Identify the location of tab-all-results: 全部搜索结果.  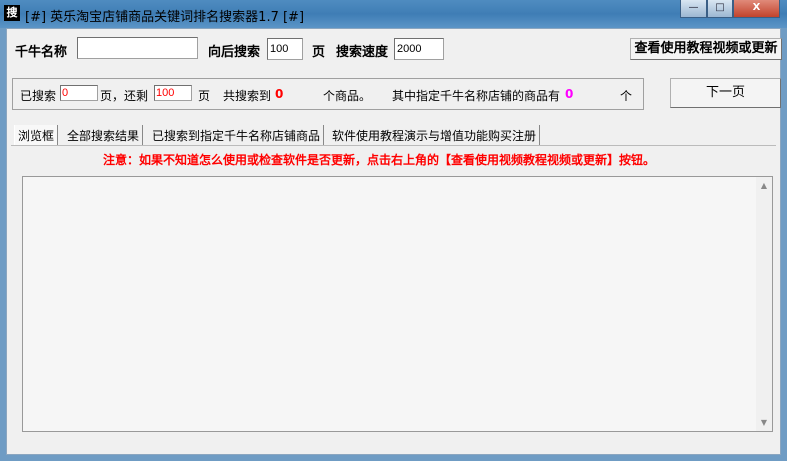
(104, 135).